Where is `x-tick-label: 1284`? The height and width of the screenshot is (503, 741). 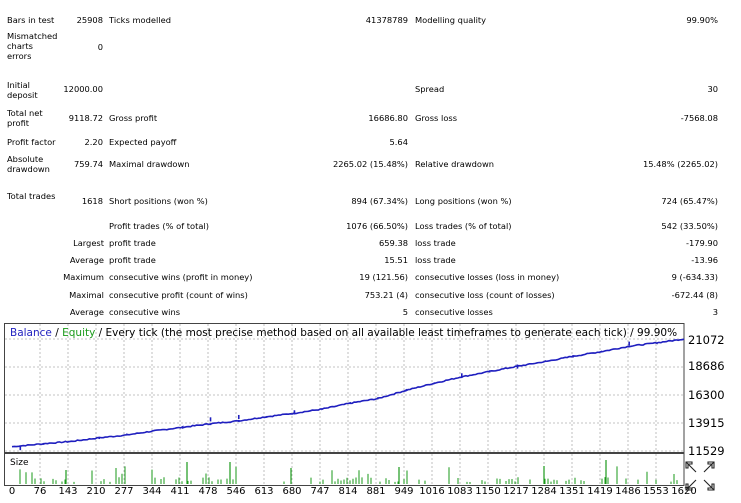
x-tick-label: 1284 is located at coordinates (544, 491).